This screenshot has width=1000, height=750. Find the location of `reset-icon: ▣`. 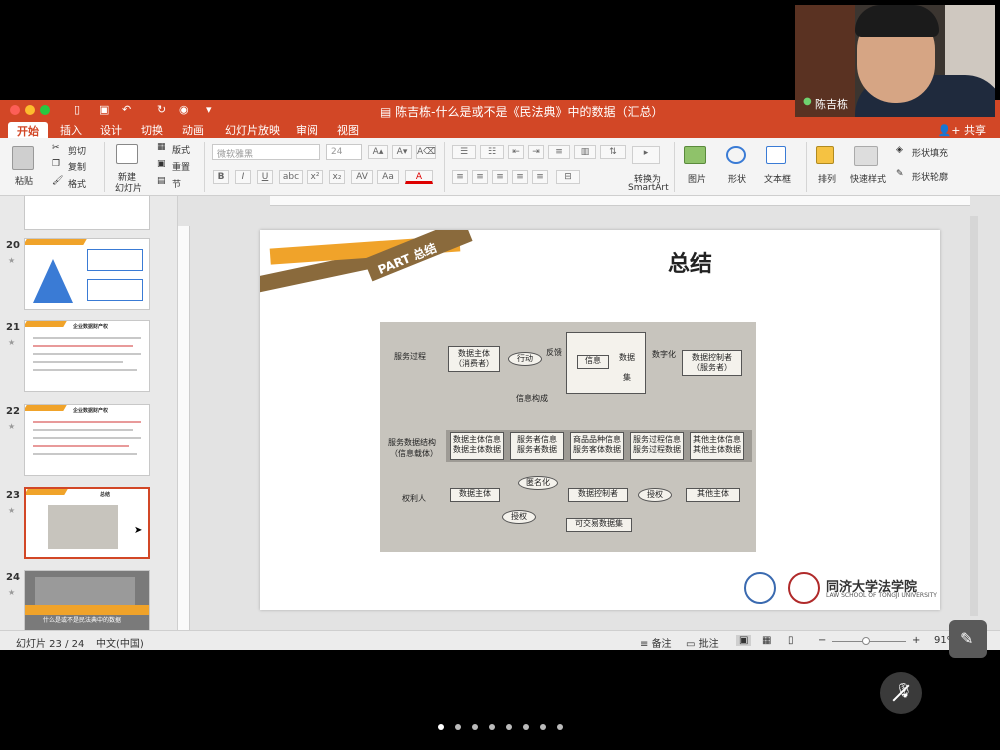

reset-icon: ▣ is located at coordinates (161, 164).